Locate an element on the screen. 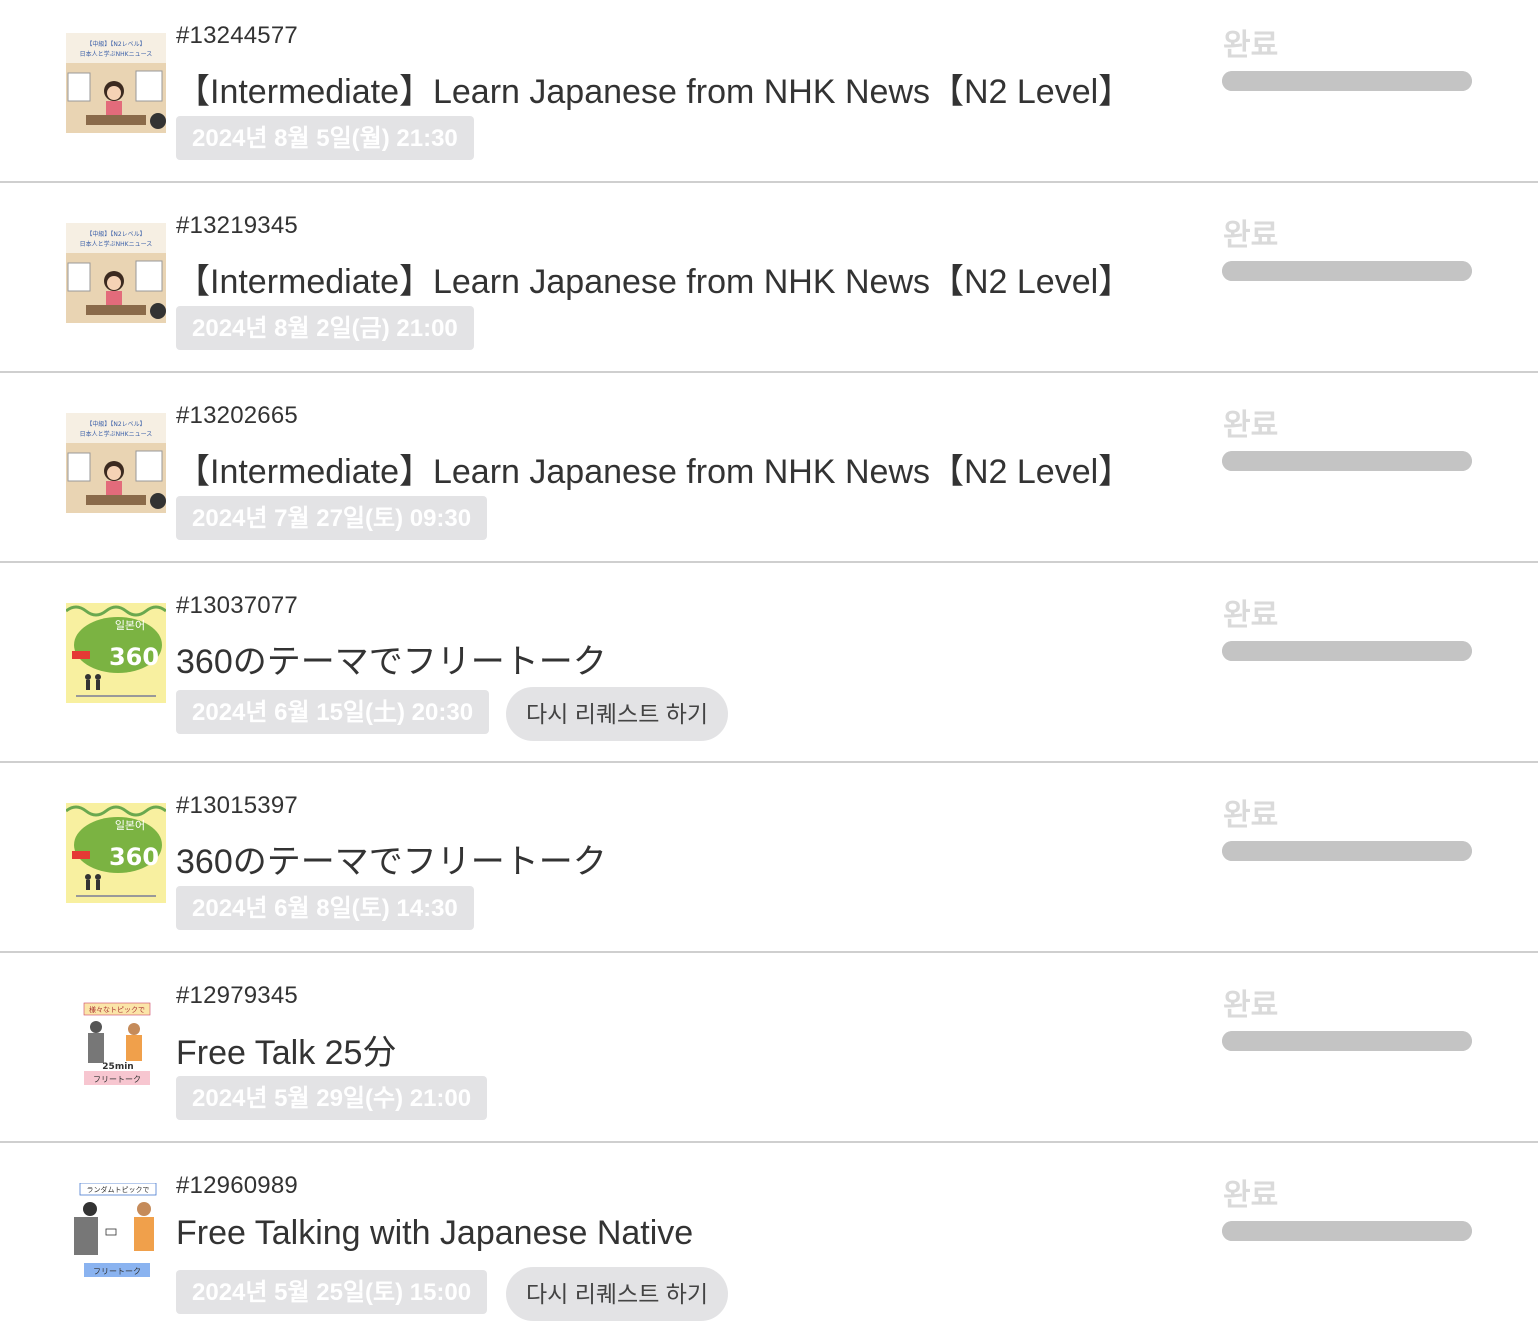  lesson-date-badge: 2024년 8월 5일(월) 21:30 is located at coordinates (325, 138).